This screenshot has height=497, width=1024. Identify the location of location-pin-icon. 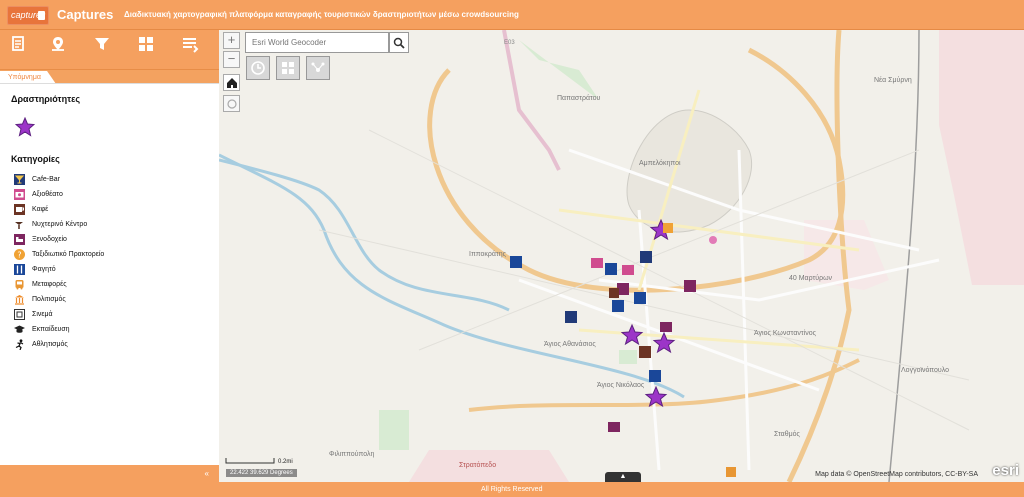
(58, 44).